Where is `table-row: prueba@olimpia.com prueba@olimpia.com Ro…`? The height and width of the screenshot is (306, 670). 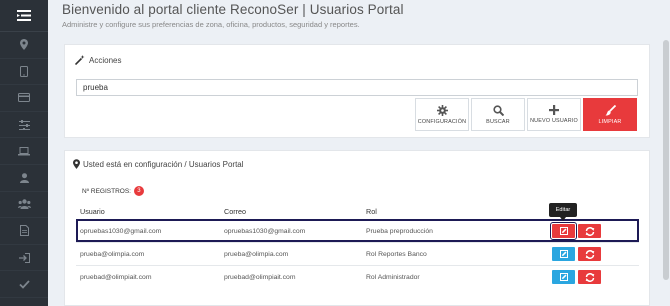
table-row: prueba@olimpia.com prueba@olimpia.com Ro… is located at coordinates (357, 253).